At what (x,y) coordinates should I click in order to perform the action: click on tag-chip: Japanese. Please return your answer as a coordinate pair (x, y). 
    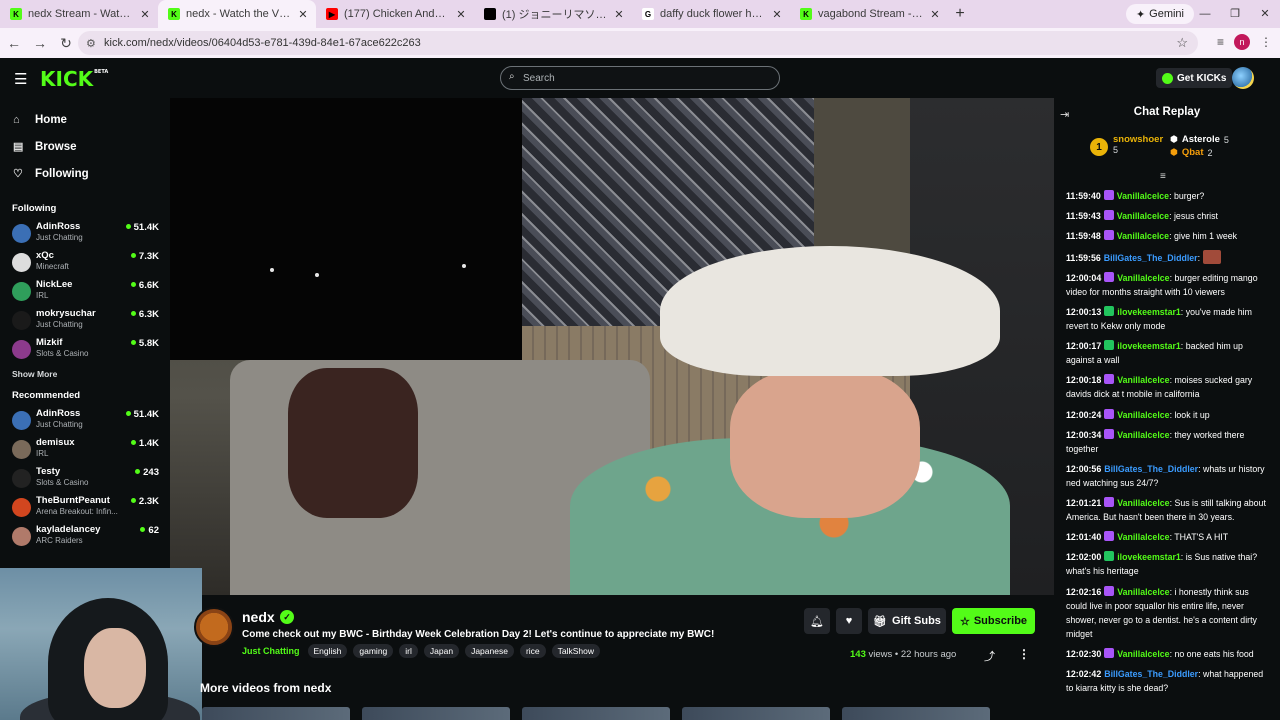
    Looking at the image, I should click on (489, 651).